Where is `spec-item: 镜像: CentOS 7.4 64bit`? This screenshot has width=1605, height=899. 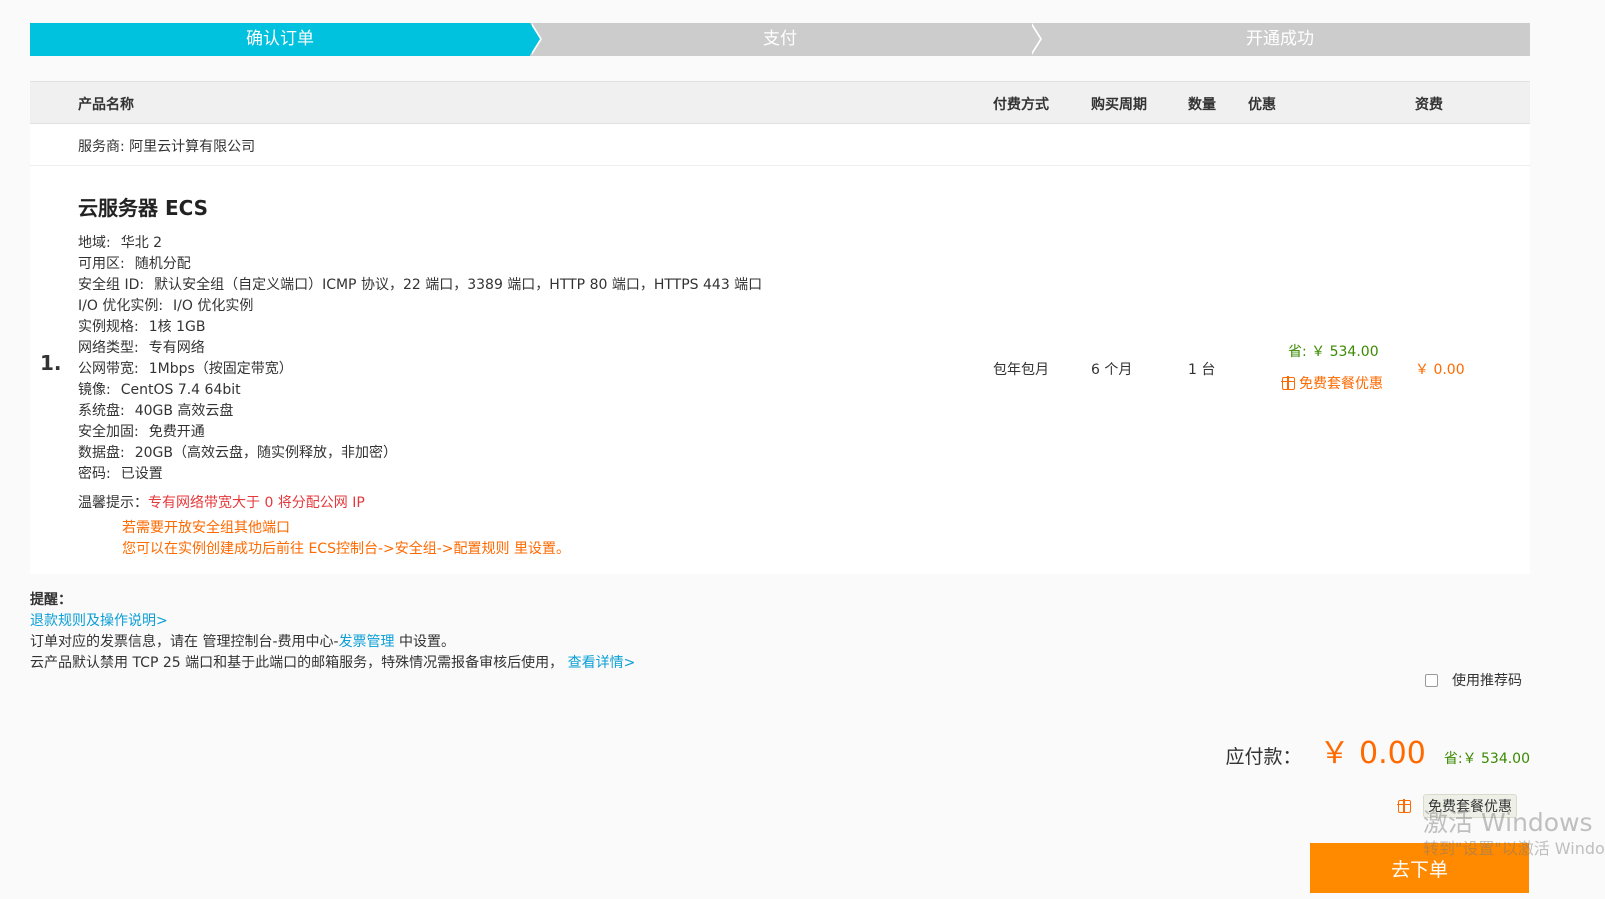
spec-item: 镜像: CentOS 7.4 64bit is located at coordinates (159, 390).